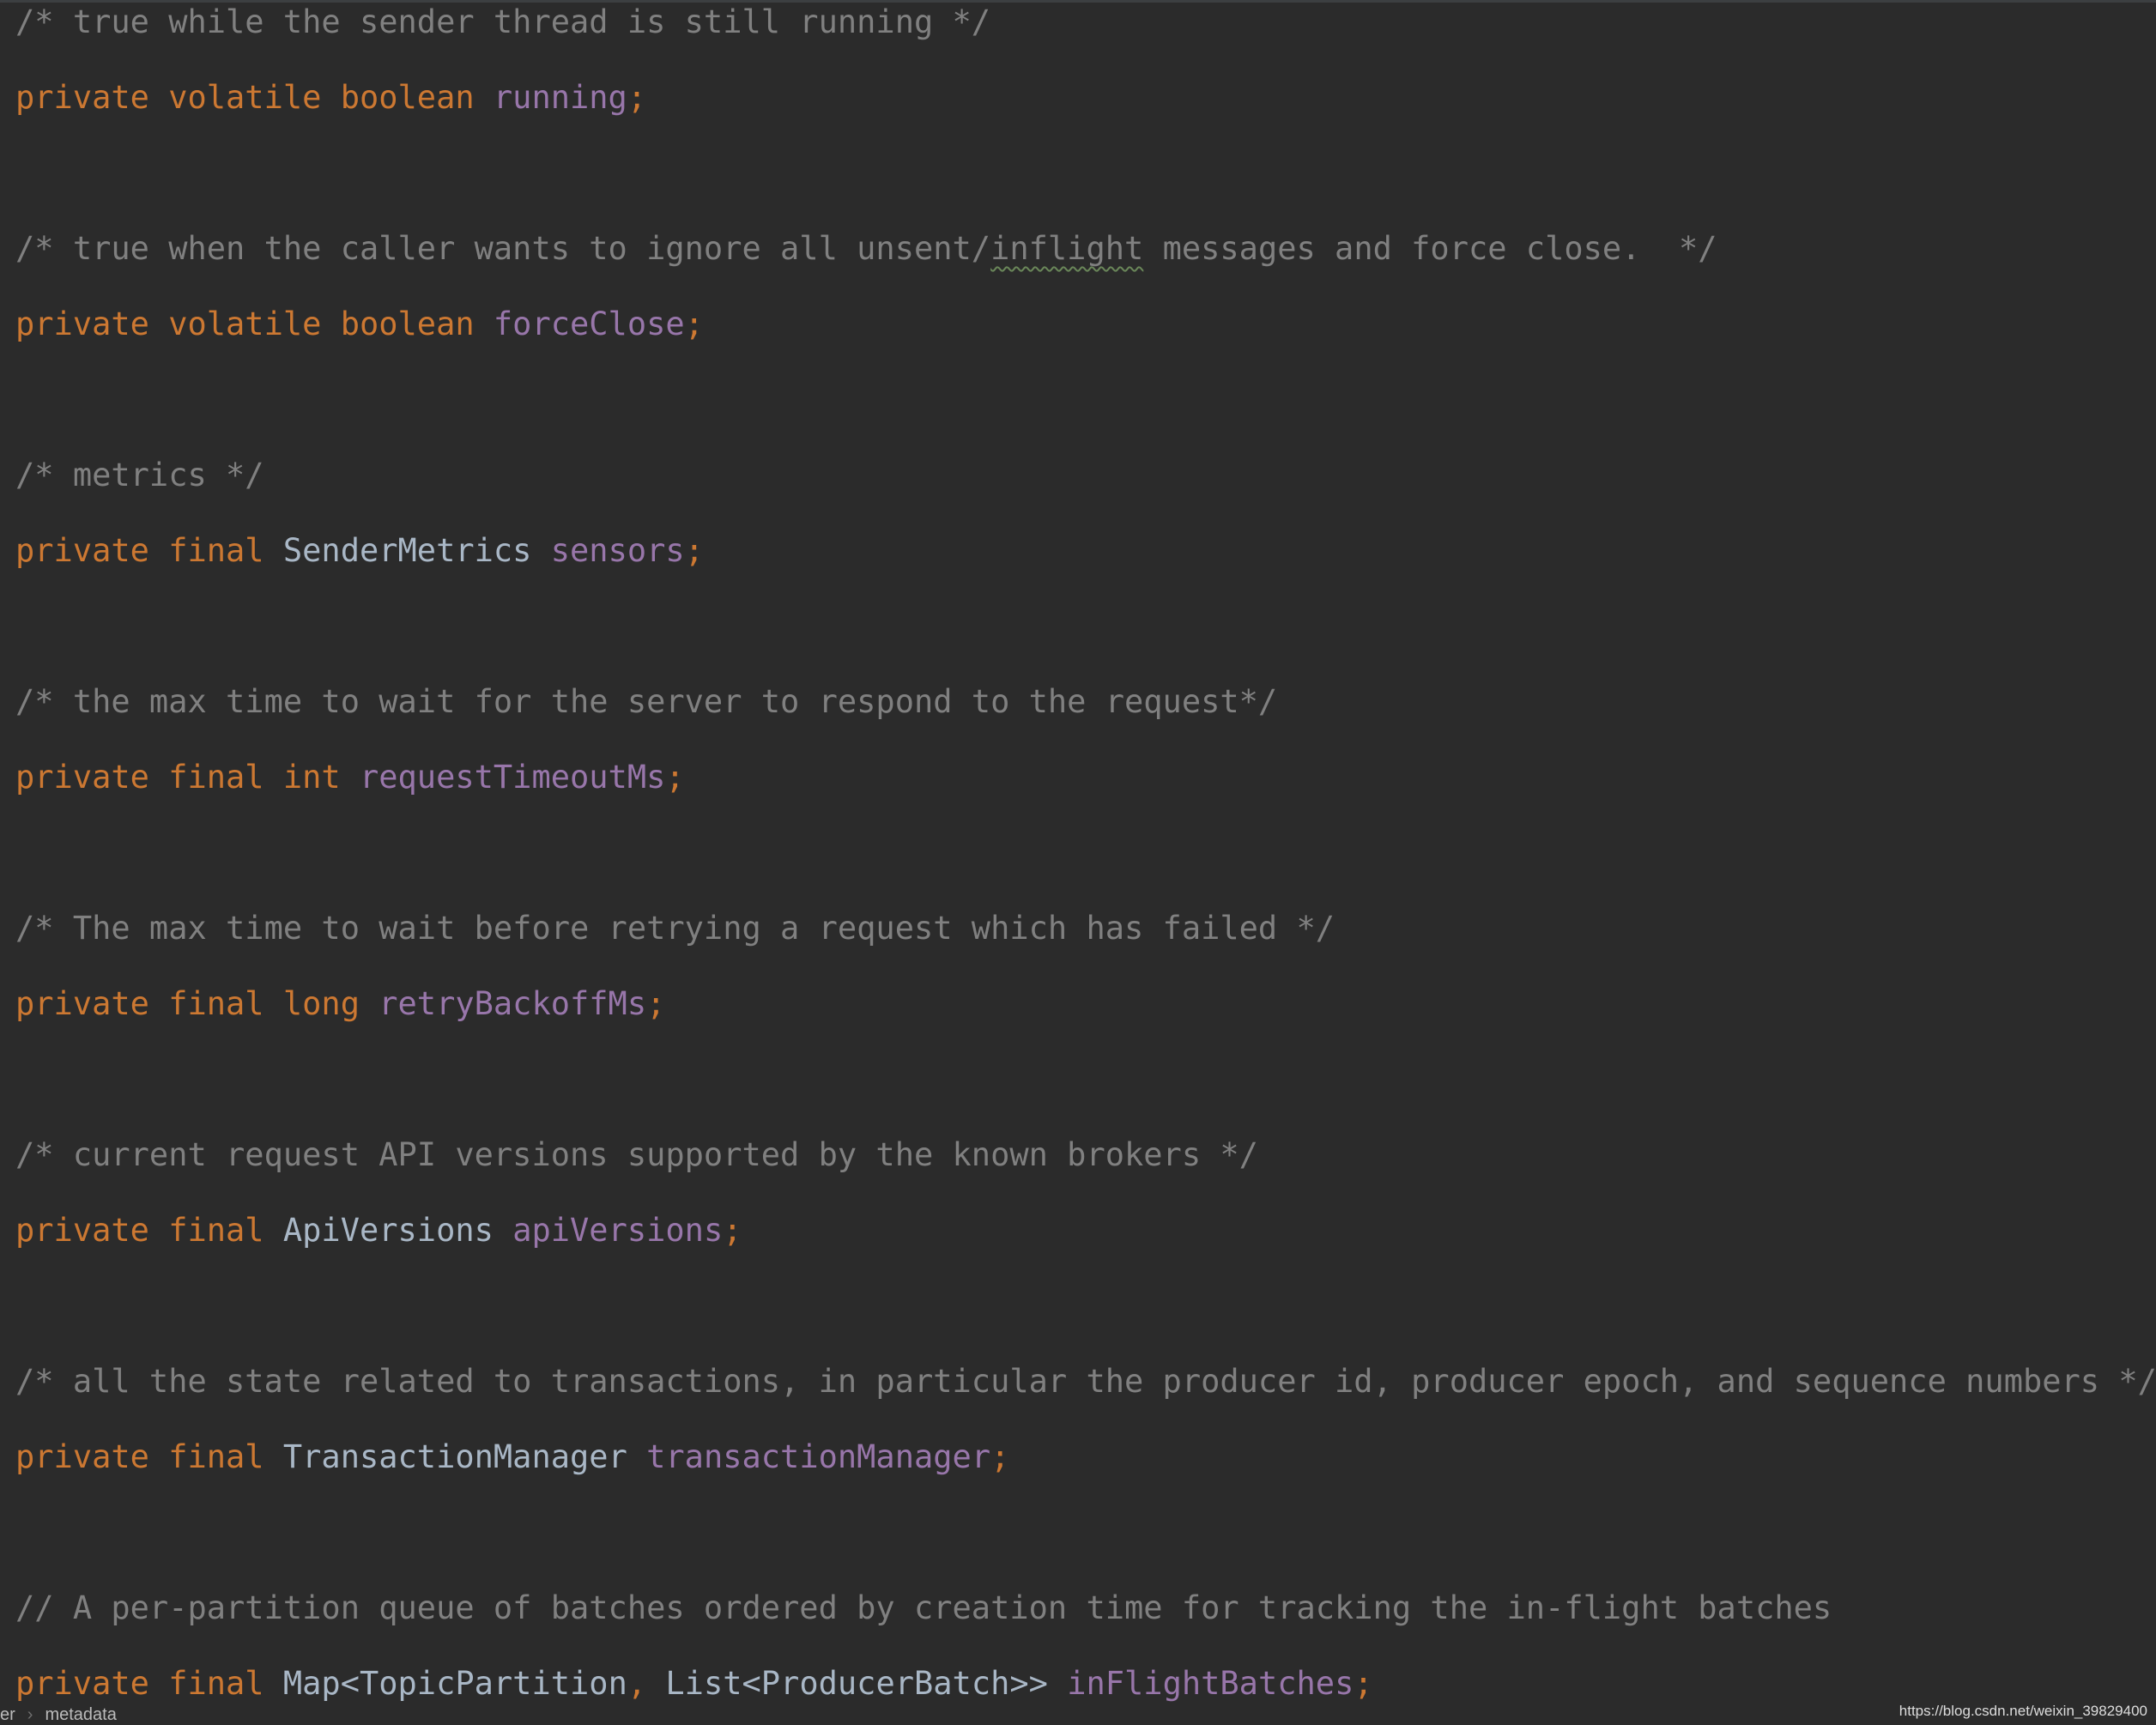 The width and height of the screenshot is (2156, 1725). I want to click on code-line-retrybackoff-field: private final long retryBackoffMs;, so click(340, 1004).